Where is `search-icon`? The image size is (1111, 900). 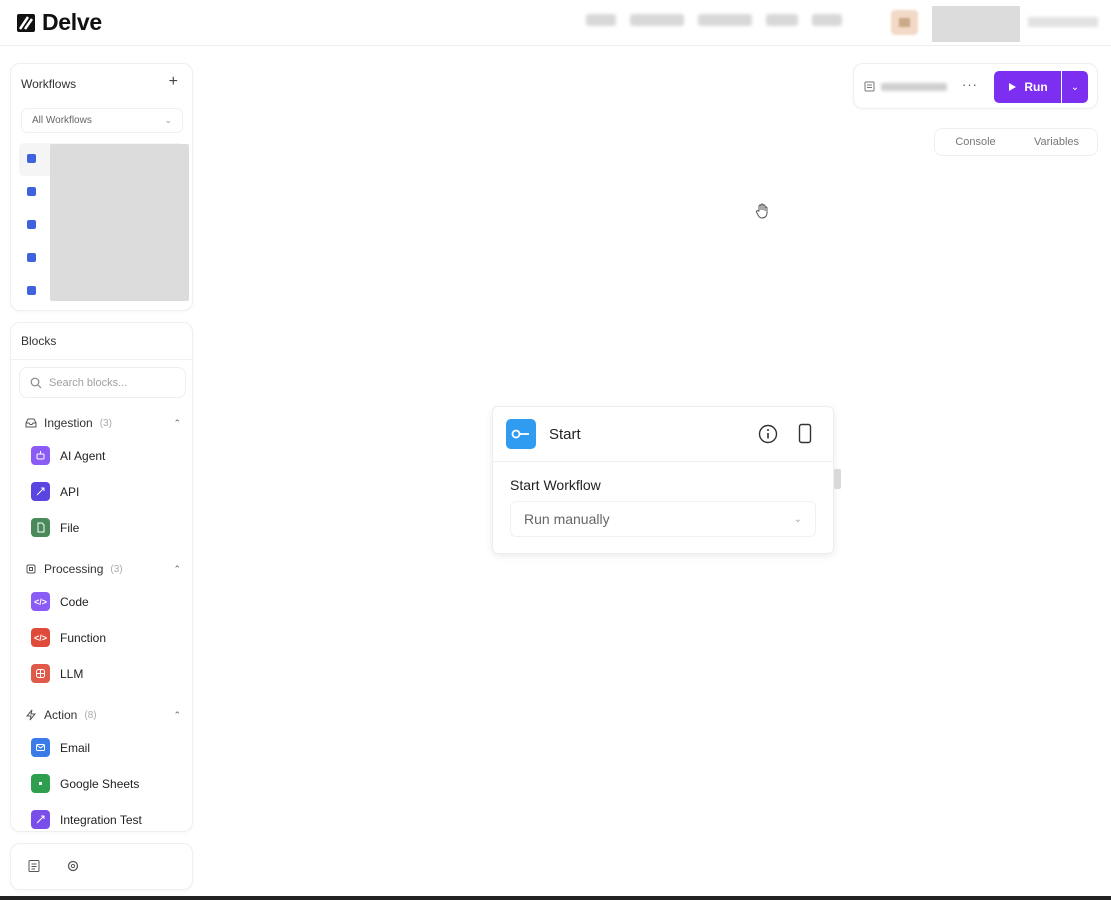 search-icon is located at coordinates (36, 382).